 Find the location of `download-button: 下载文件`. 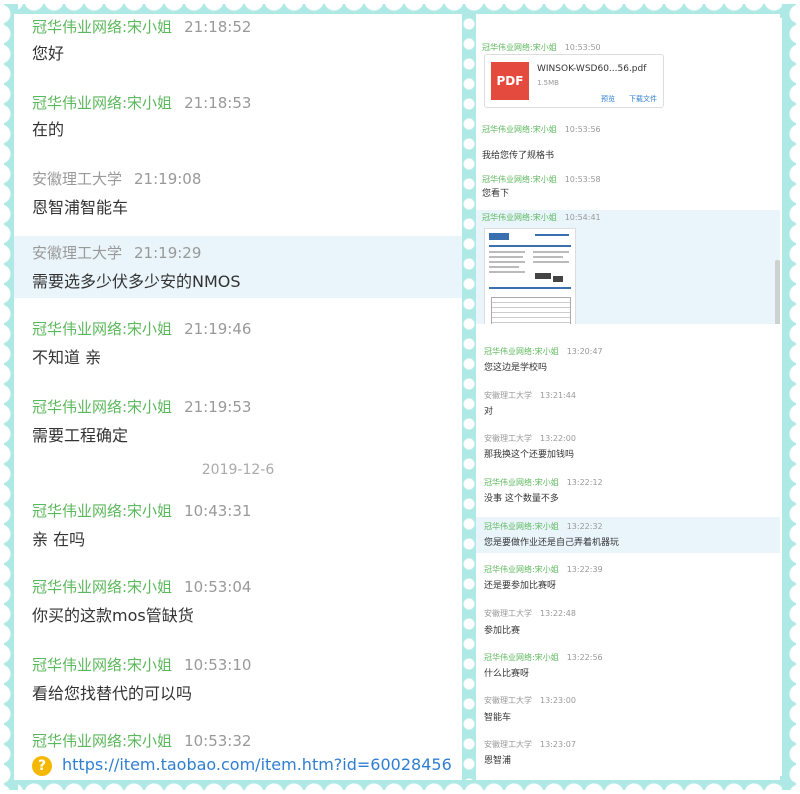

download-button: 下载文件 is located at coordinates (643, 99).